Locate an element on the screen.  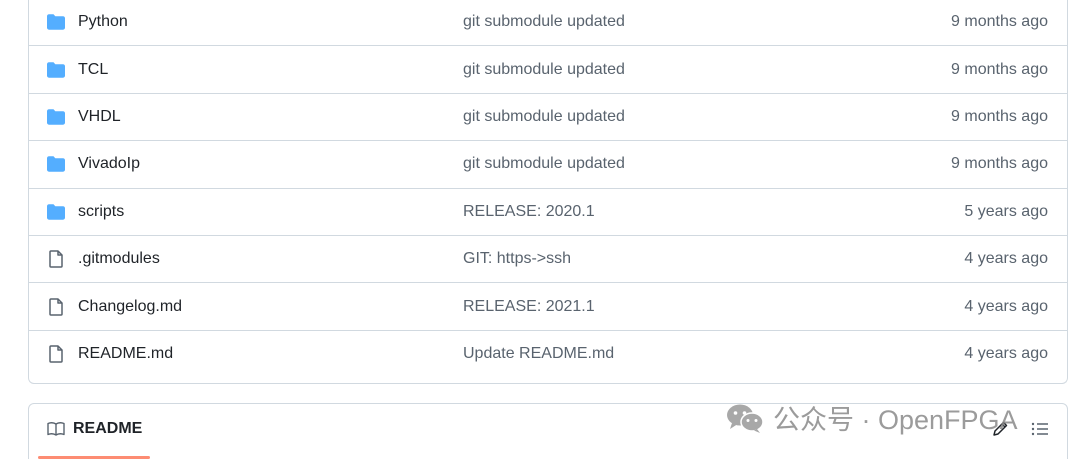
table-row: .gitmodules GIT: https->ssh 4 years ago is located at coordinates (548, 258).